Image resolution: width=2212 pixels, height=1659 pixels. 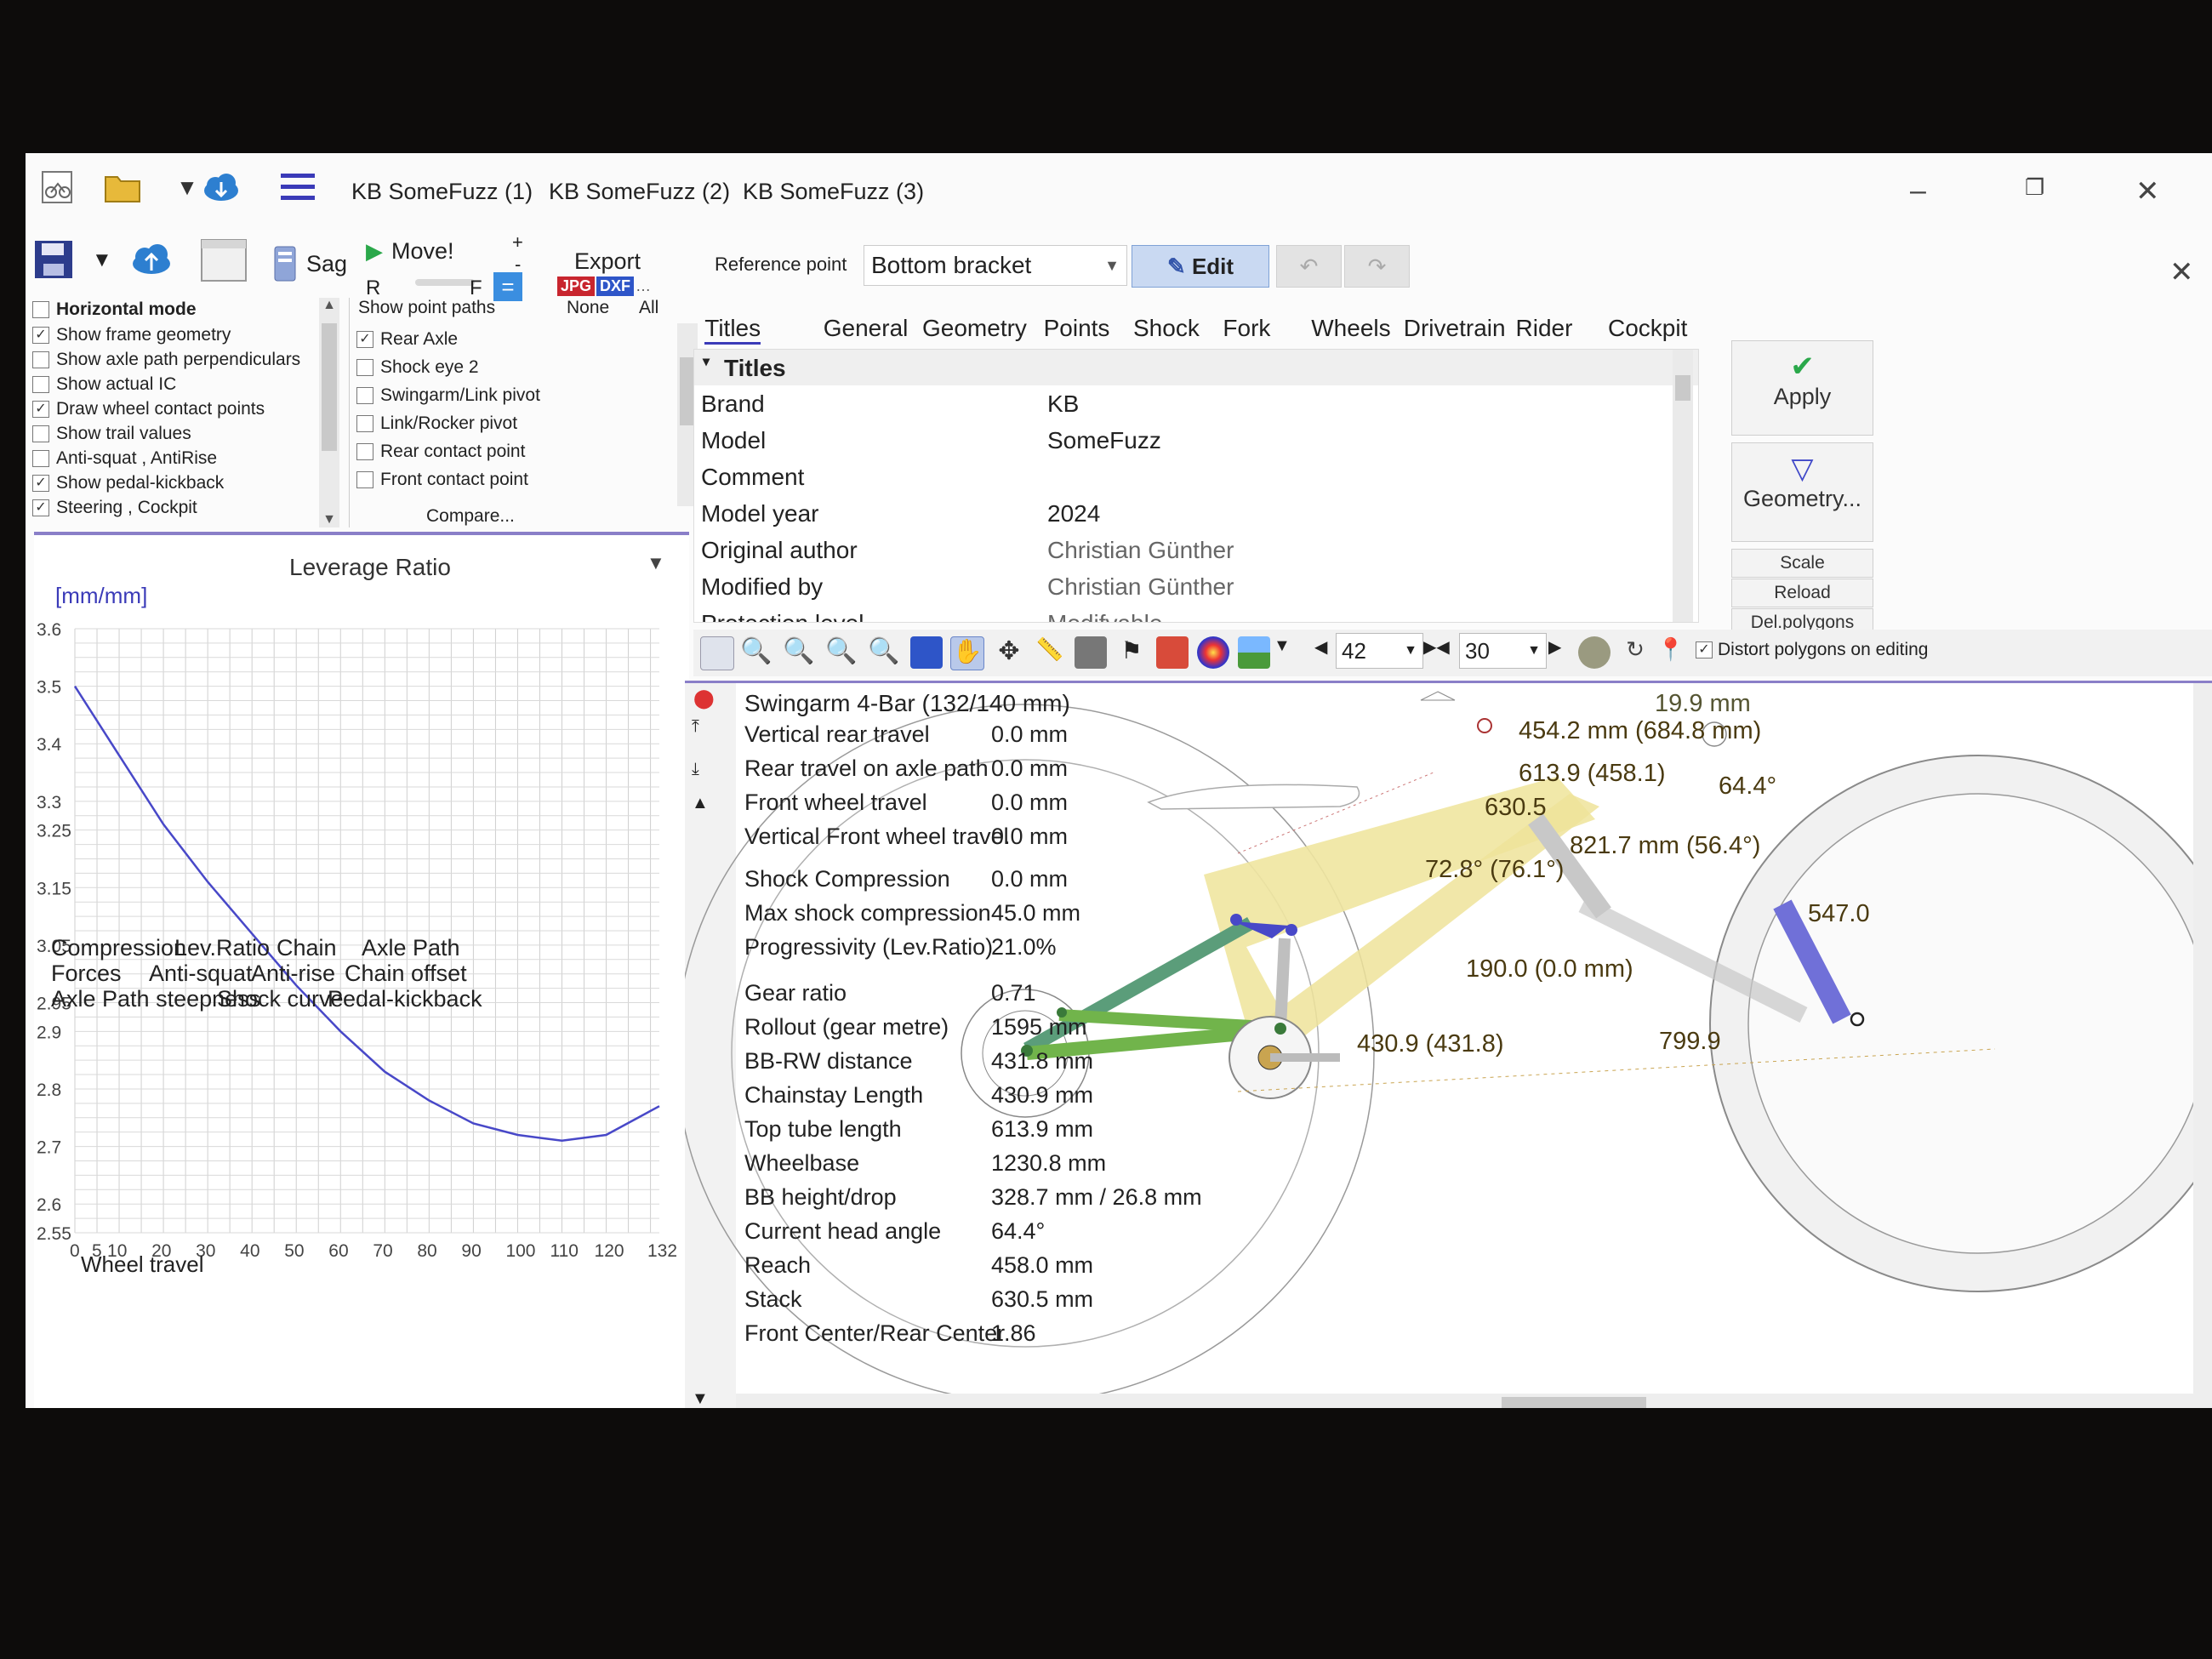 I want to click on window-icon, so click(x=224, y=260).